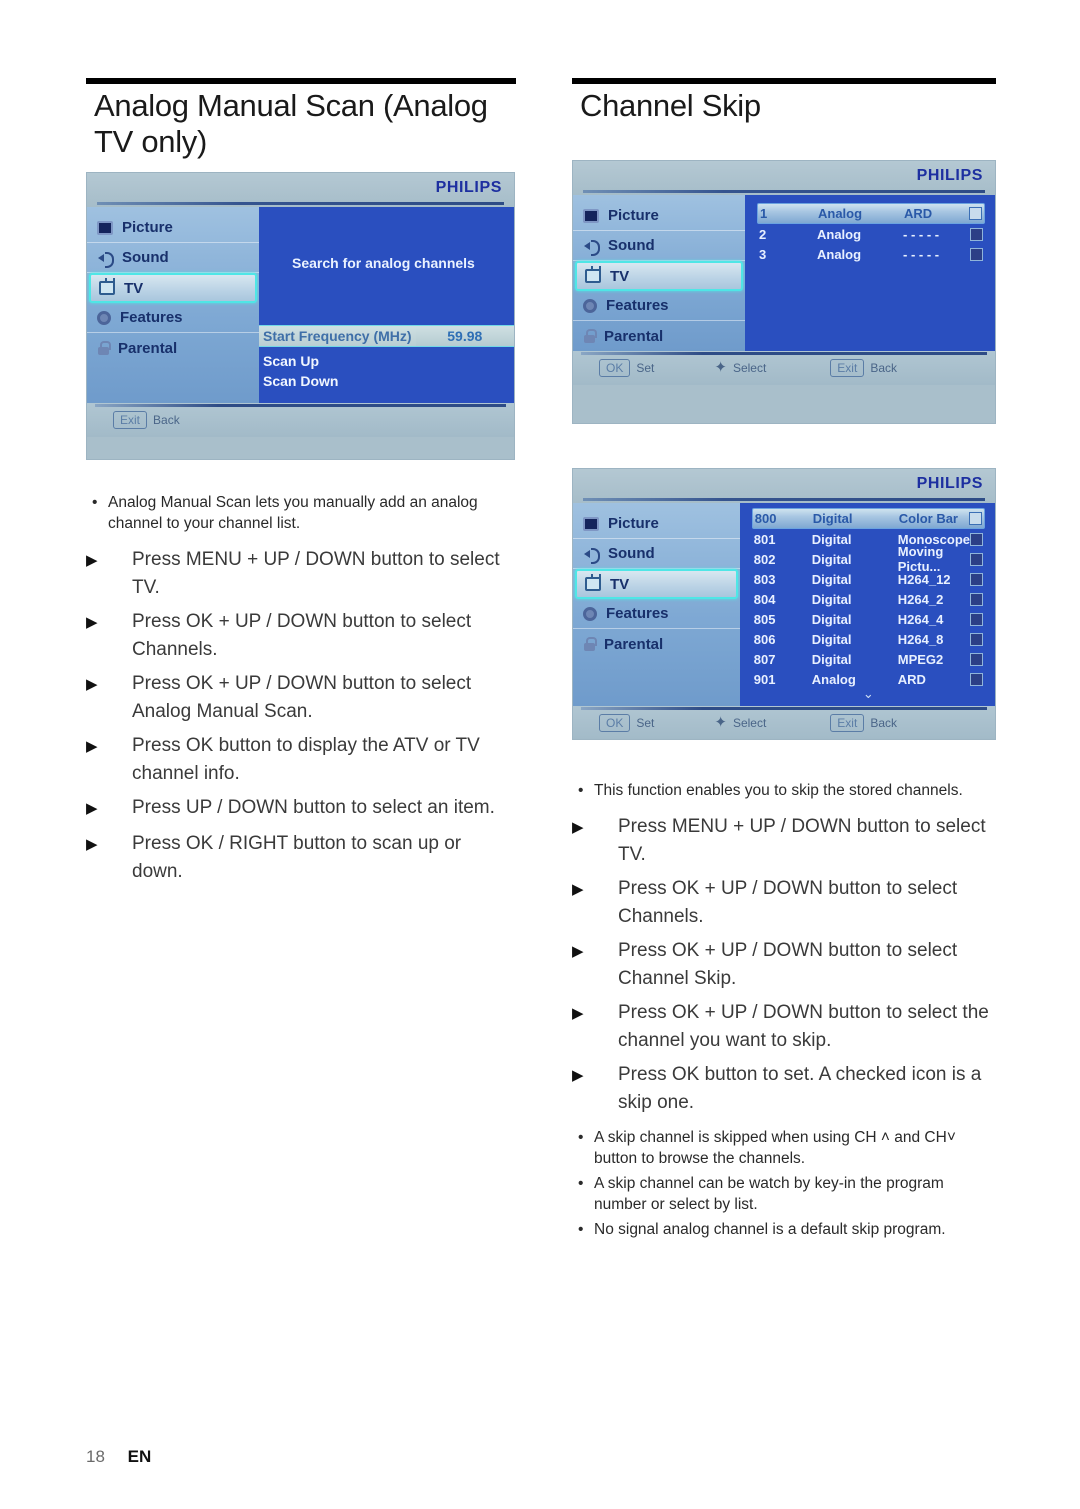  I want to click on channel-number: 804, so click(764, 599).